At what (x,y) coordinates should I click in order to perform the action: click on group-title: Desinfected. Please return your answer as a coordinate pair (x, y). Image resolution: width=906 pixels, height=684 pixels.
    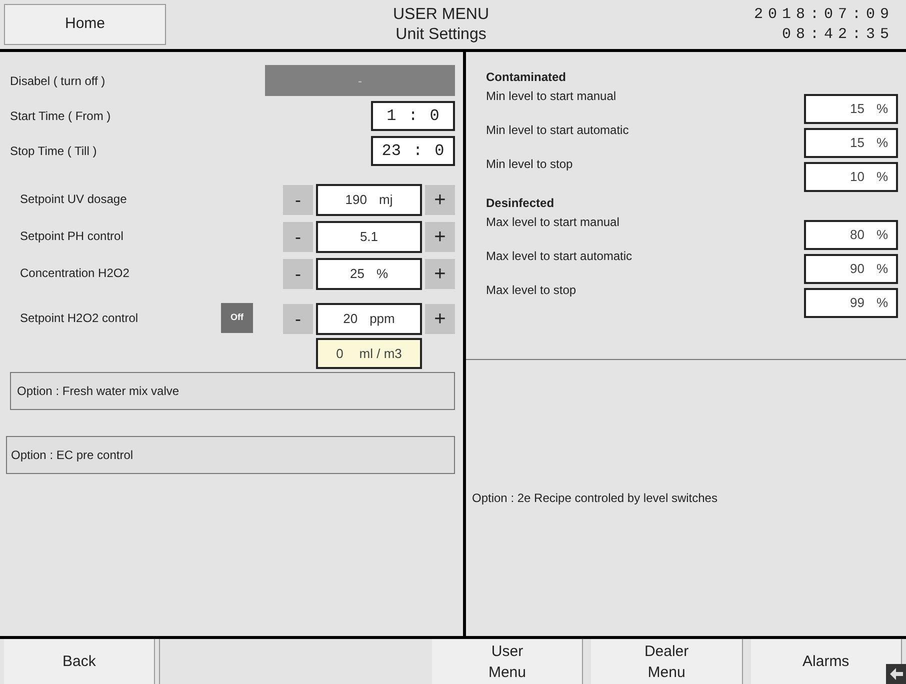
    Looking at the image, I should click on (521, 203).